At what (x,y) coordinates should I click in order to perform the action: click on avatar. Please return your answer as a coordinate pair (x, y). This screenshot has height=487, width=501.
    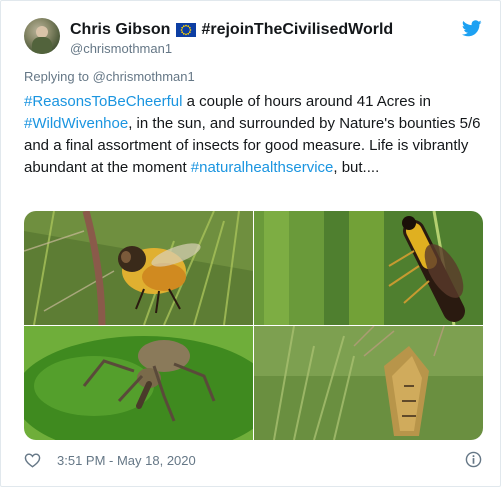
    Looking at the image, I should click on (42, 36).